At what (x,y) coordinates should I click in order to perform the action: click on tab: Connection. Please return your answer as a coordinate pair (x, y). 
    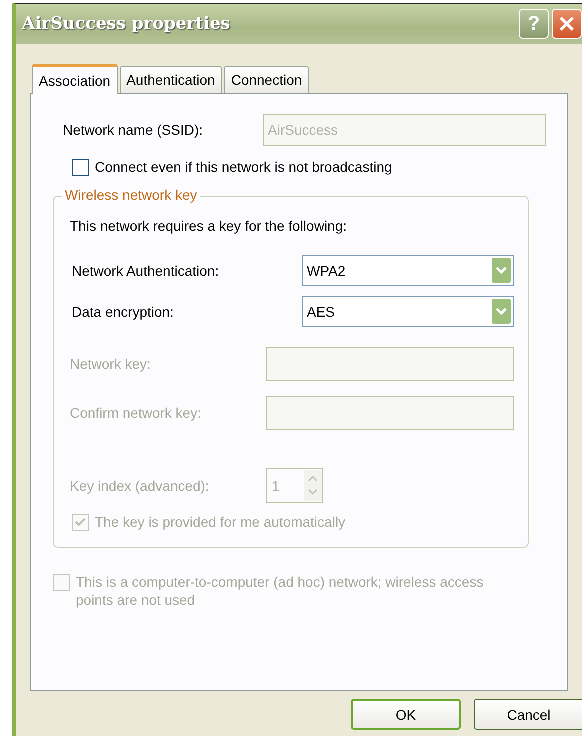
    Looking at the image, I should click on (267, 79).